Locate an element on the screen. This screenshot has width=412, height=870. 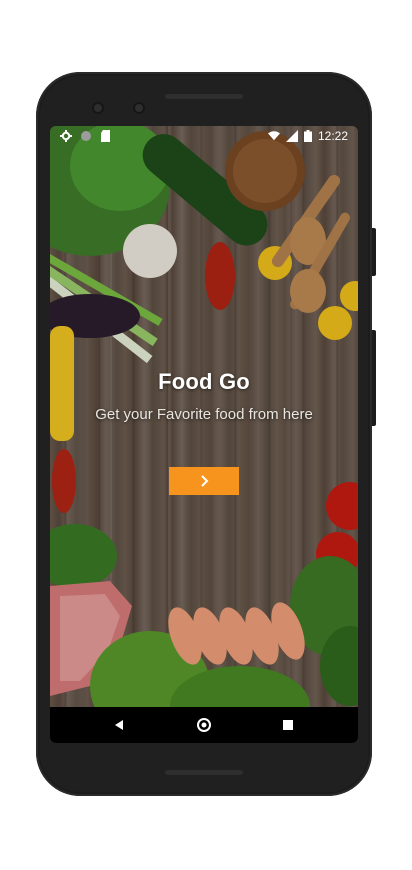
home-icon is located at coordinates (204, 725).